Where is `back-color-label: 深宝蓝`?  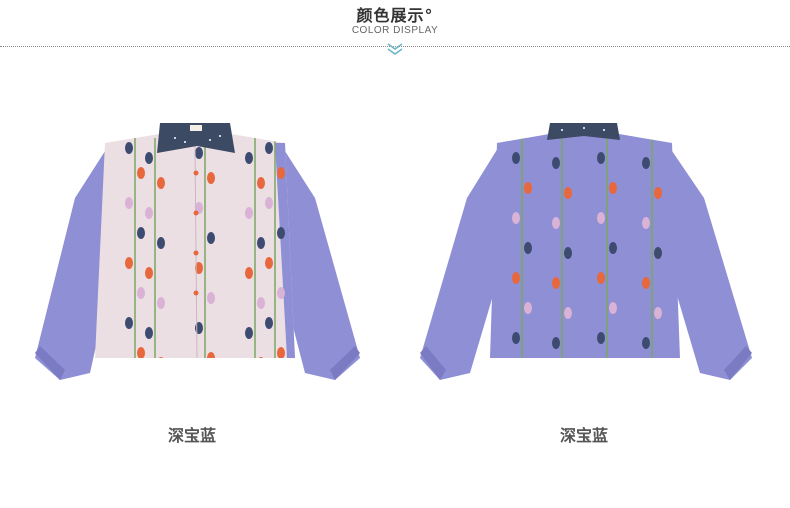
back-color-label: 深宝蓝 is located at coordinates (583, 435).